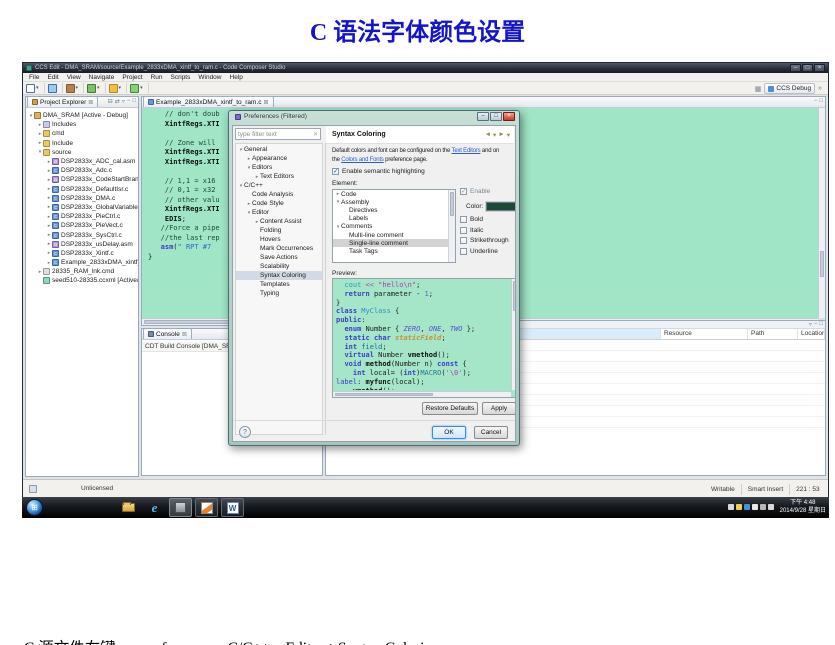 The image size is (835, 645). I want to click on element-item: Directives, so click(390, 210).